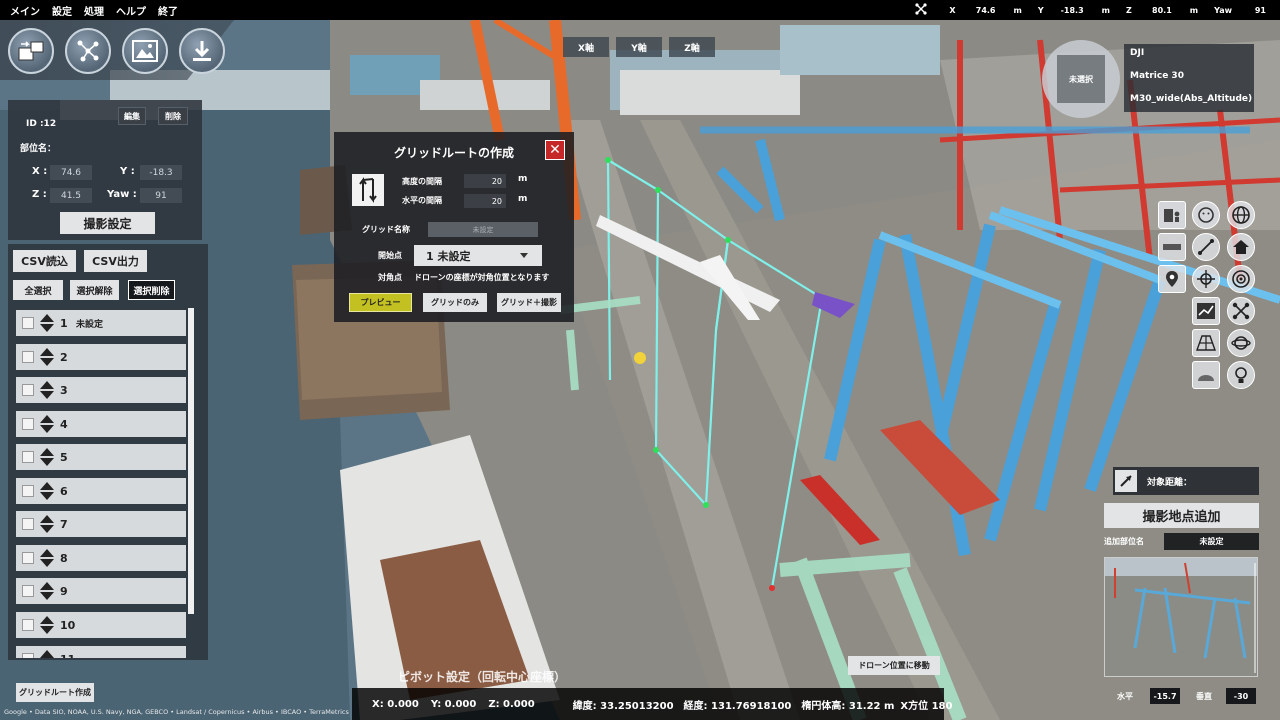 The image size is (1280, 720). What do you see at coordinates (101, 591) in the screenshot?
I see `list-item: 9` at bounding box center [101, 591].